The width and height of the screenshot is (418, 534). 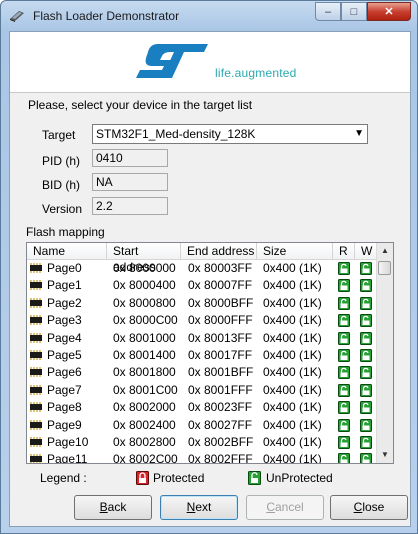 I want to click on maximize-button: □, so click(x=354, y=11).